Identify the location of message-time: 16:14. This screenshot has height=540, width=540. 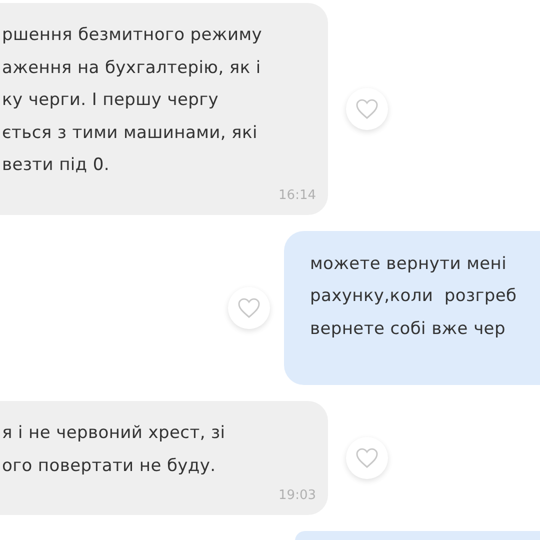
(297, 195).